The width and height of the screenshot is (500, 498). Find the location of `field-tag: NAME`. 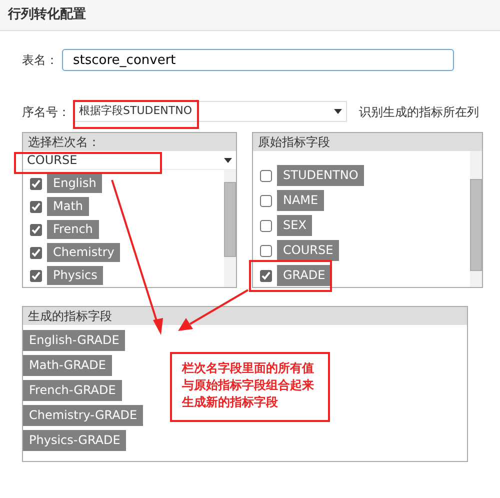

field-tag: NAME is located at coordinates (300, 200).